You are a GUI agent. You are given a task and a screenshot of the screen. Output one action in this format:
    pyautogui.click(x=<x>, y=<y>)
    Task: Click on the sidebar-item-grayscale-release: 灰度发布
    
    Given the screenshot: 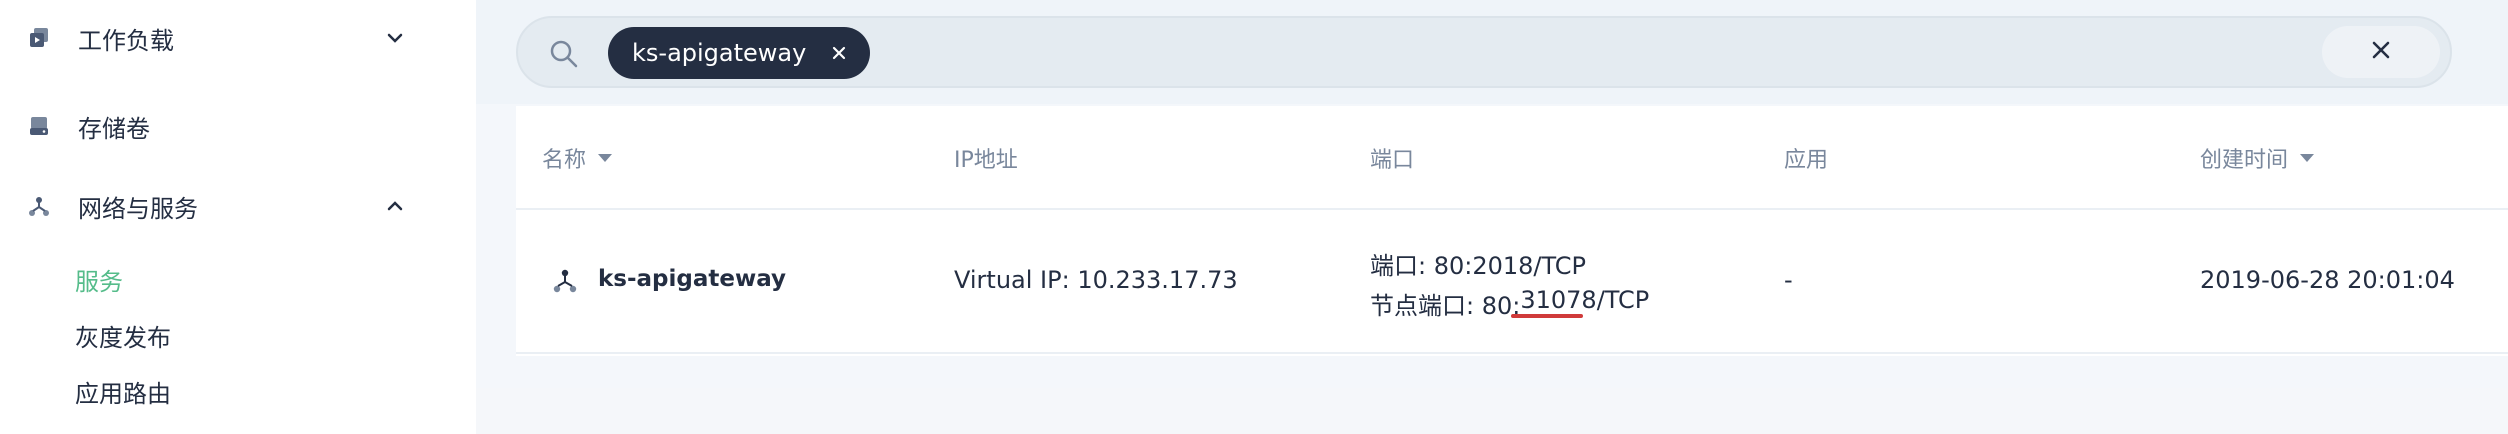 What is the action you would take?
    pyautogui.click(x=123, y=335)
    